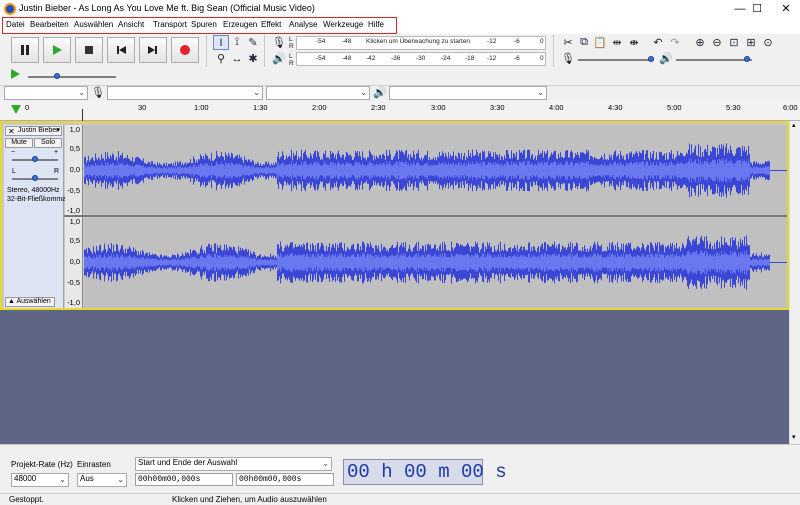  Describe the element at coordinates (14, 171) in the screenshot. I see `pan-left-label: L` at that location.